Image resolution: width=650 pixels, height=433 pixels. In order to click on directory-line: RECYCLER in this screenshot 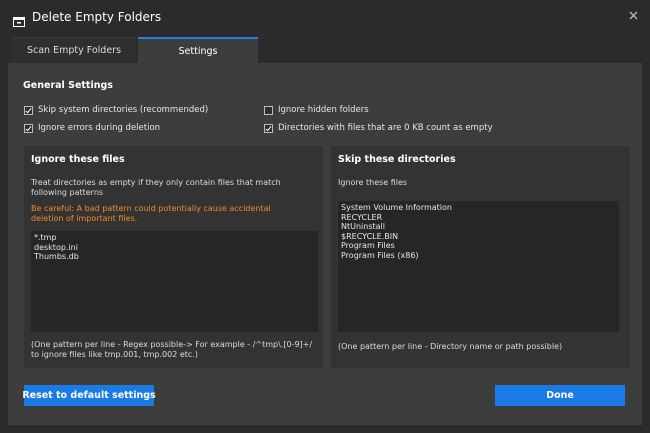, I will do `click(362, 217)`.